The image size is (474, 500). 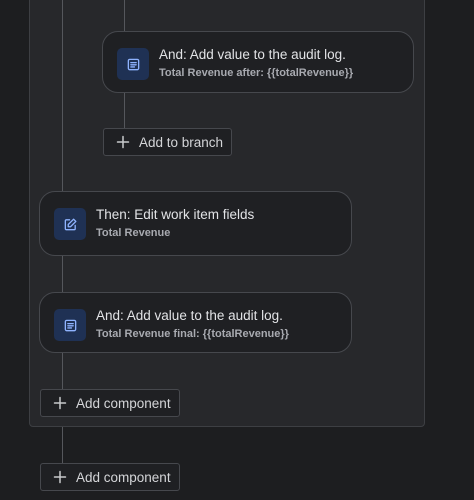 I want to click on add-to-branch-button: Add to branch, so click(x=167, y=142).